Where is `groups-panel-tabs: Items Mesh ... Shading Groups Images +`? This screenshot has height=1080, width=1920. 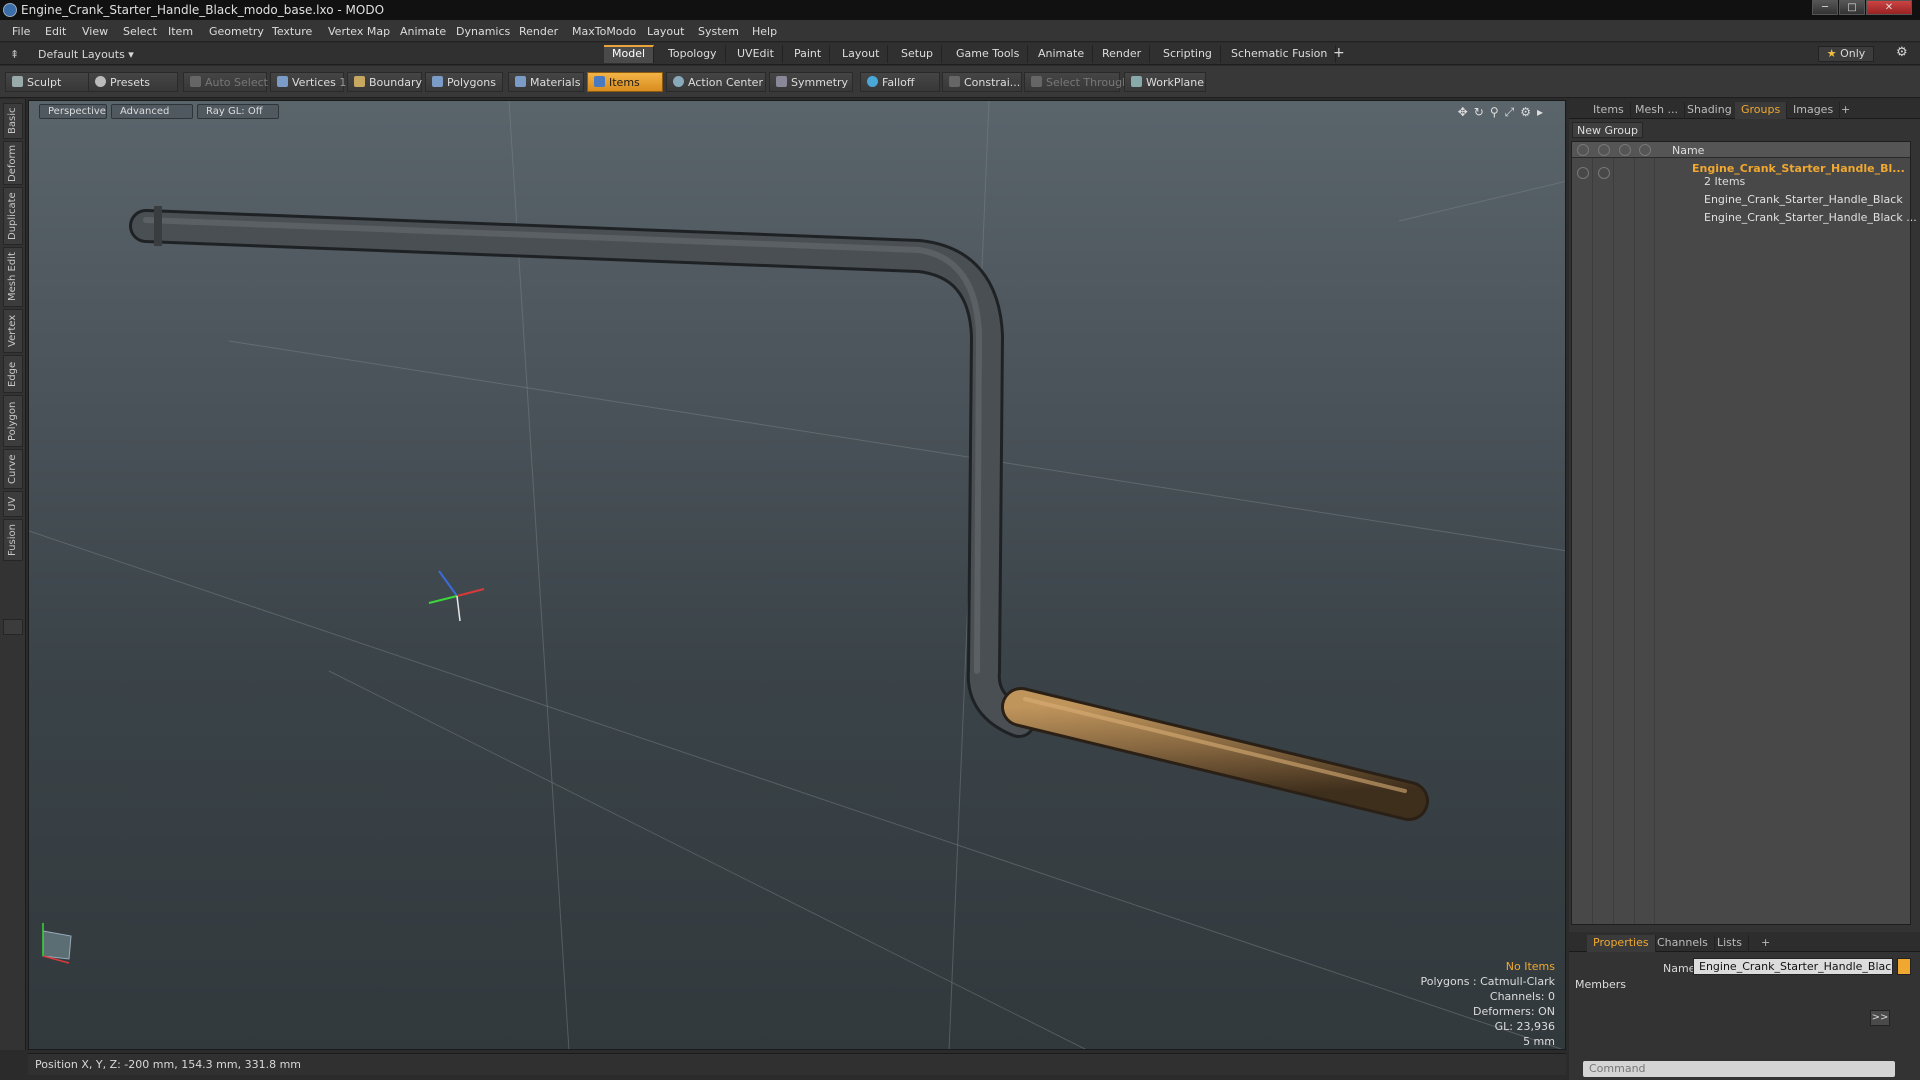 groups-panel-tabs: Items Mesh ... Shading Groups Images + is located at coordinates (1744, 109).